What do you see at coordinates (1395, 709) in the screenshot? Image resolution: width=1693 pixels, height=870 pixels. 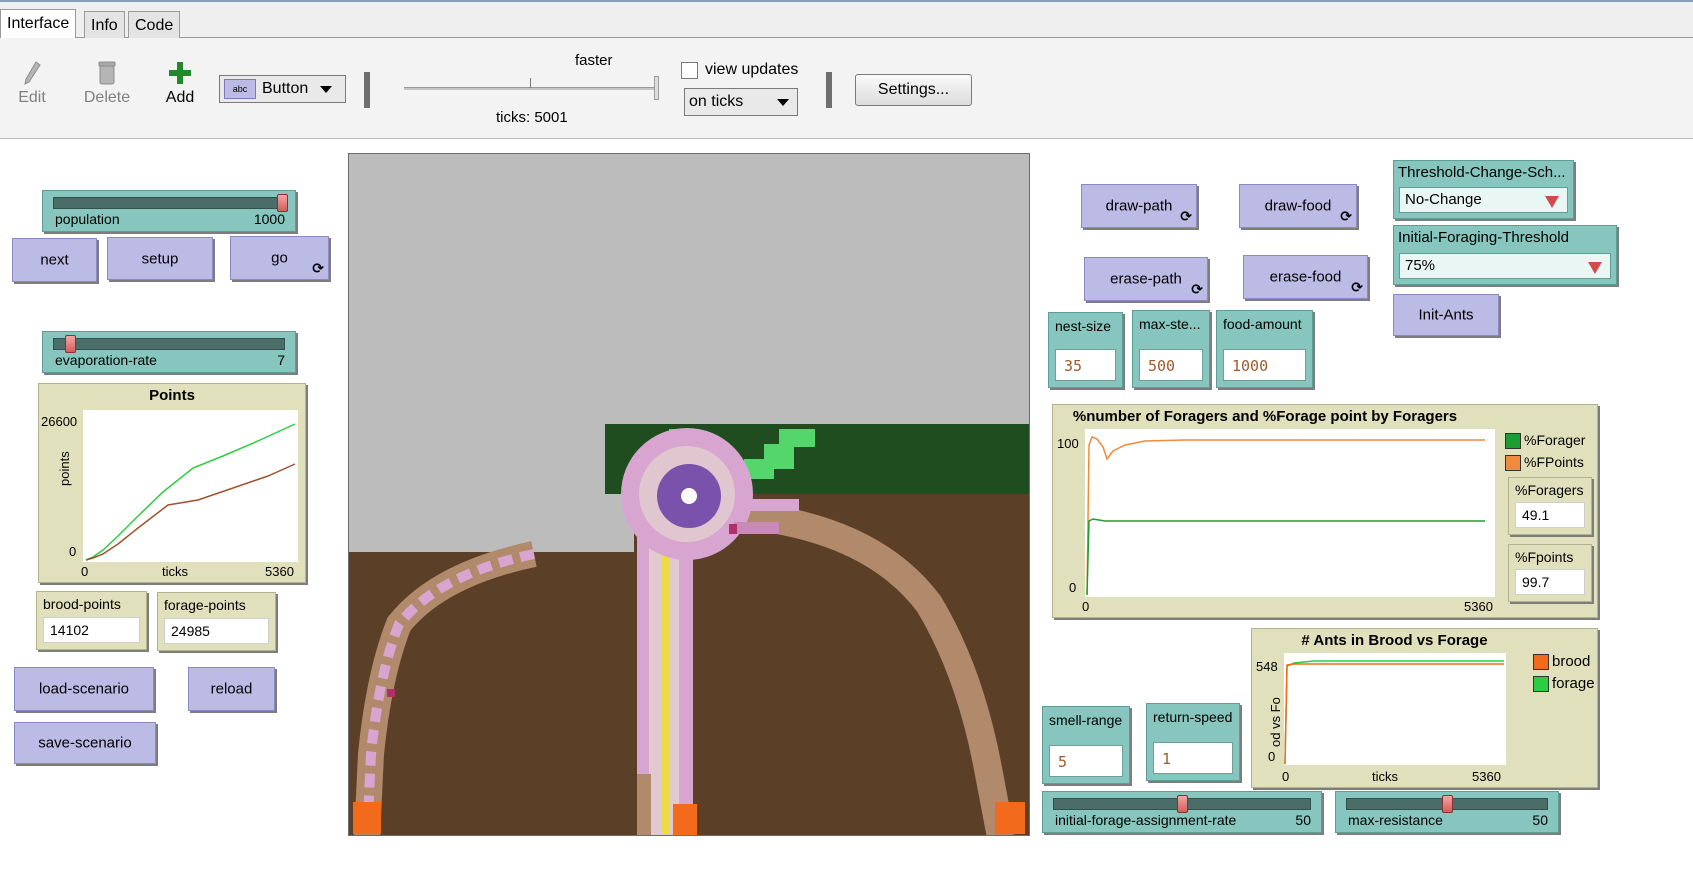 I see `ants-plot-canvas` at bounding box center [1395, 709].